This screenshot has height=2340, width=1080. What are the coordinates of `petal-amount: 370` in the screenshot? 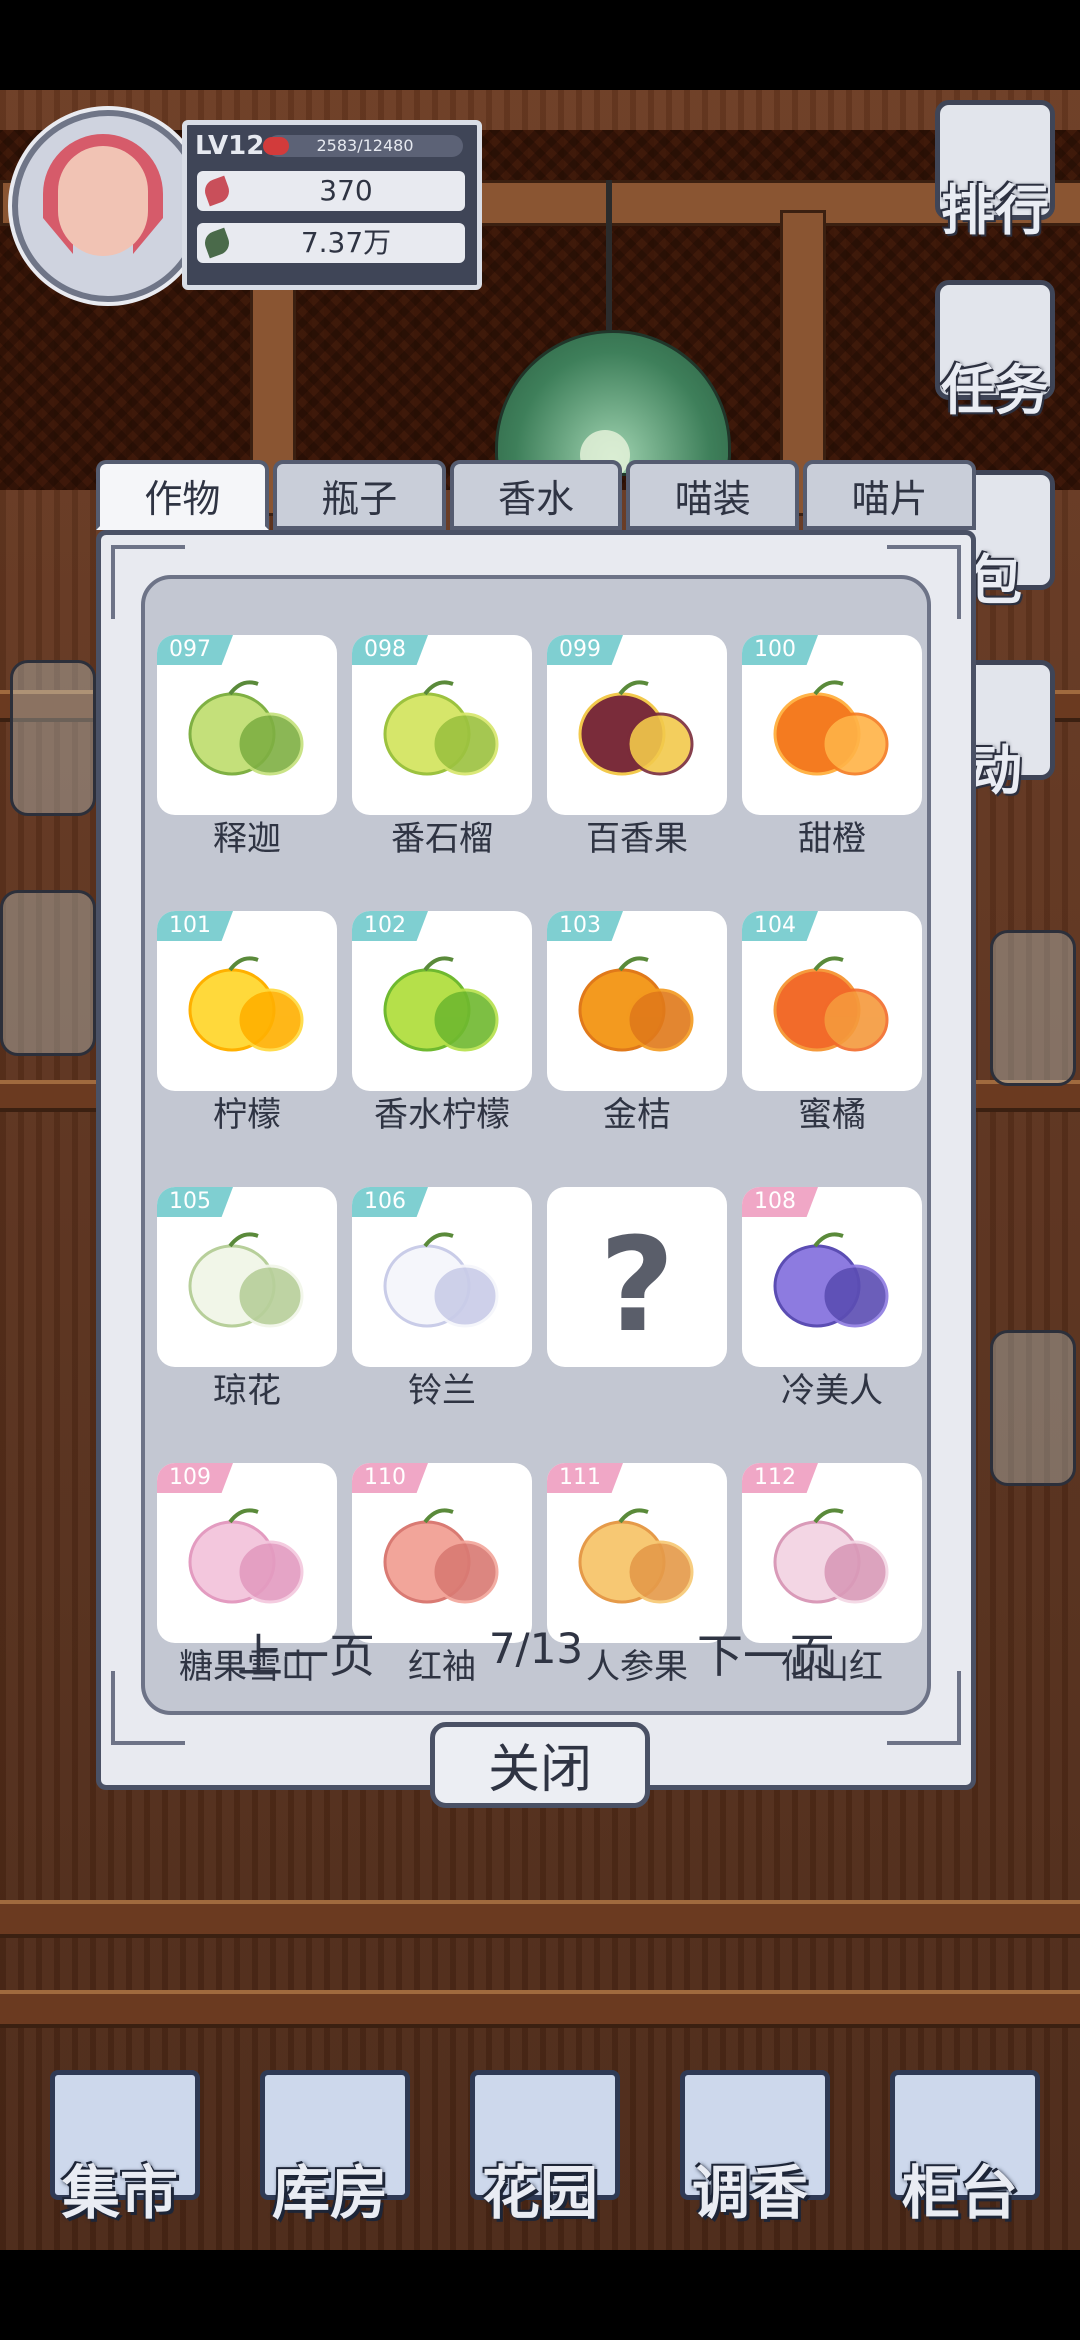 It's located at (346, 190).